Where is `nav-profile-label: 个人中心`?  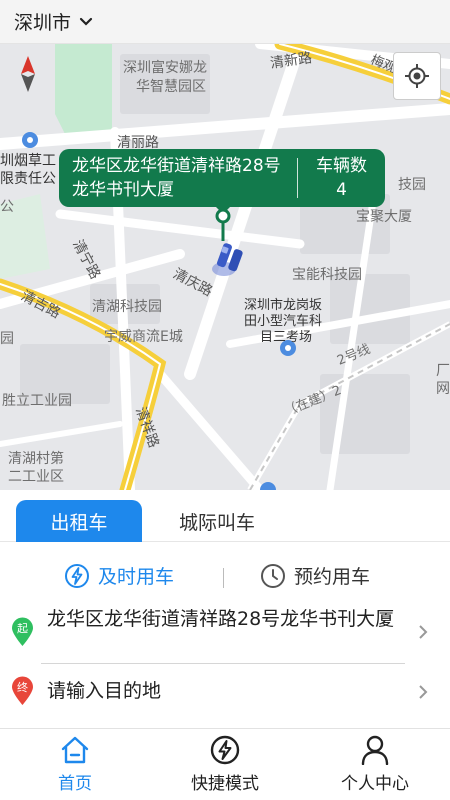 nav-profile-label: 个人中心 is located at coordinates (375, 784).